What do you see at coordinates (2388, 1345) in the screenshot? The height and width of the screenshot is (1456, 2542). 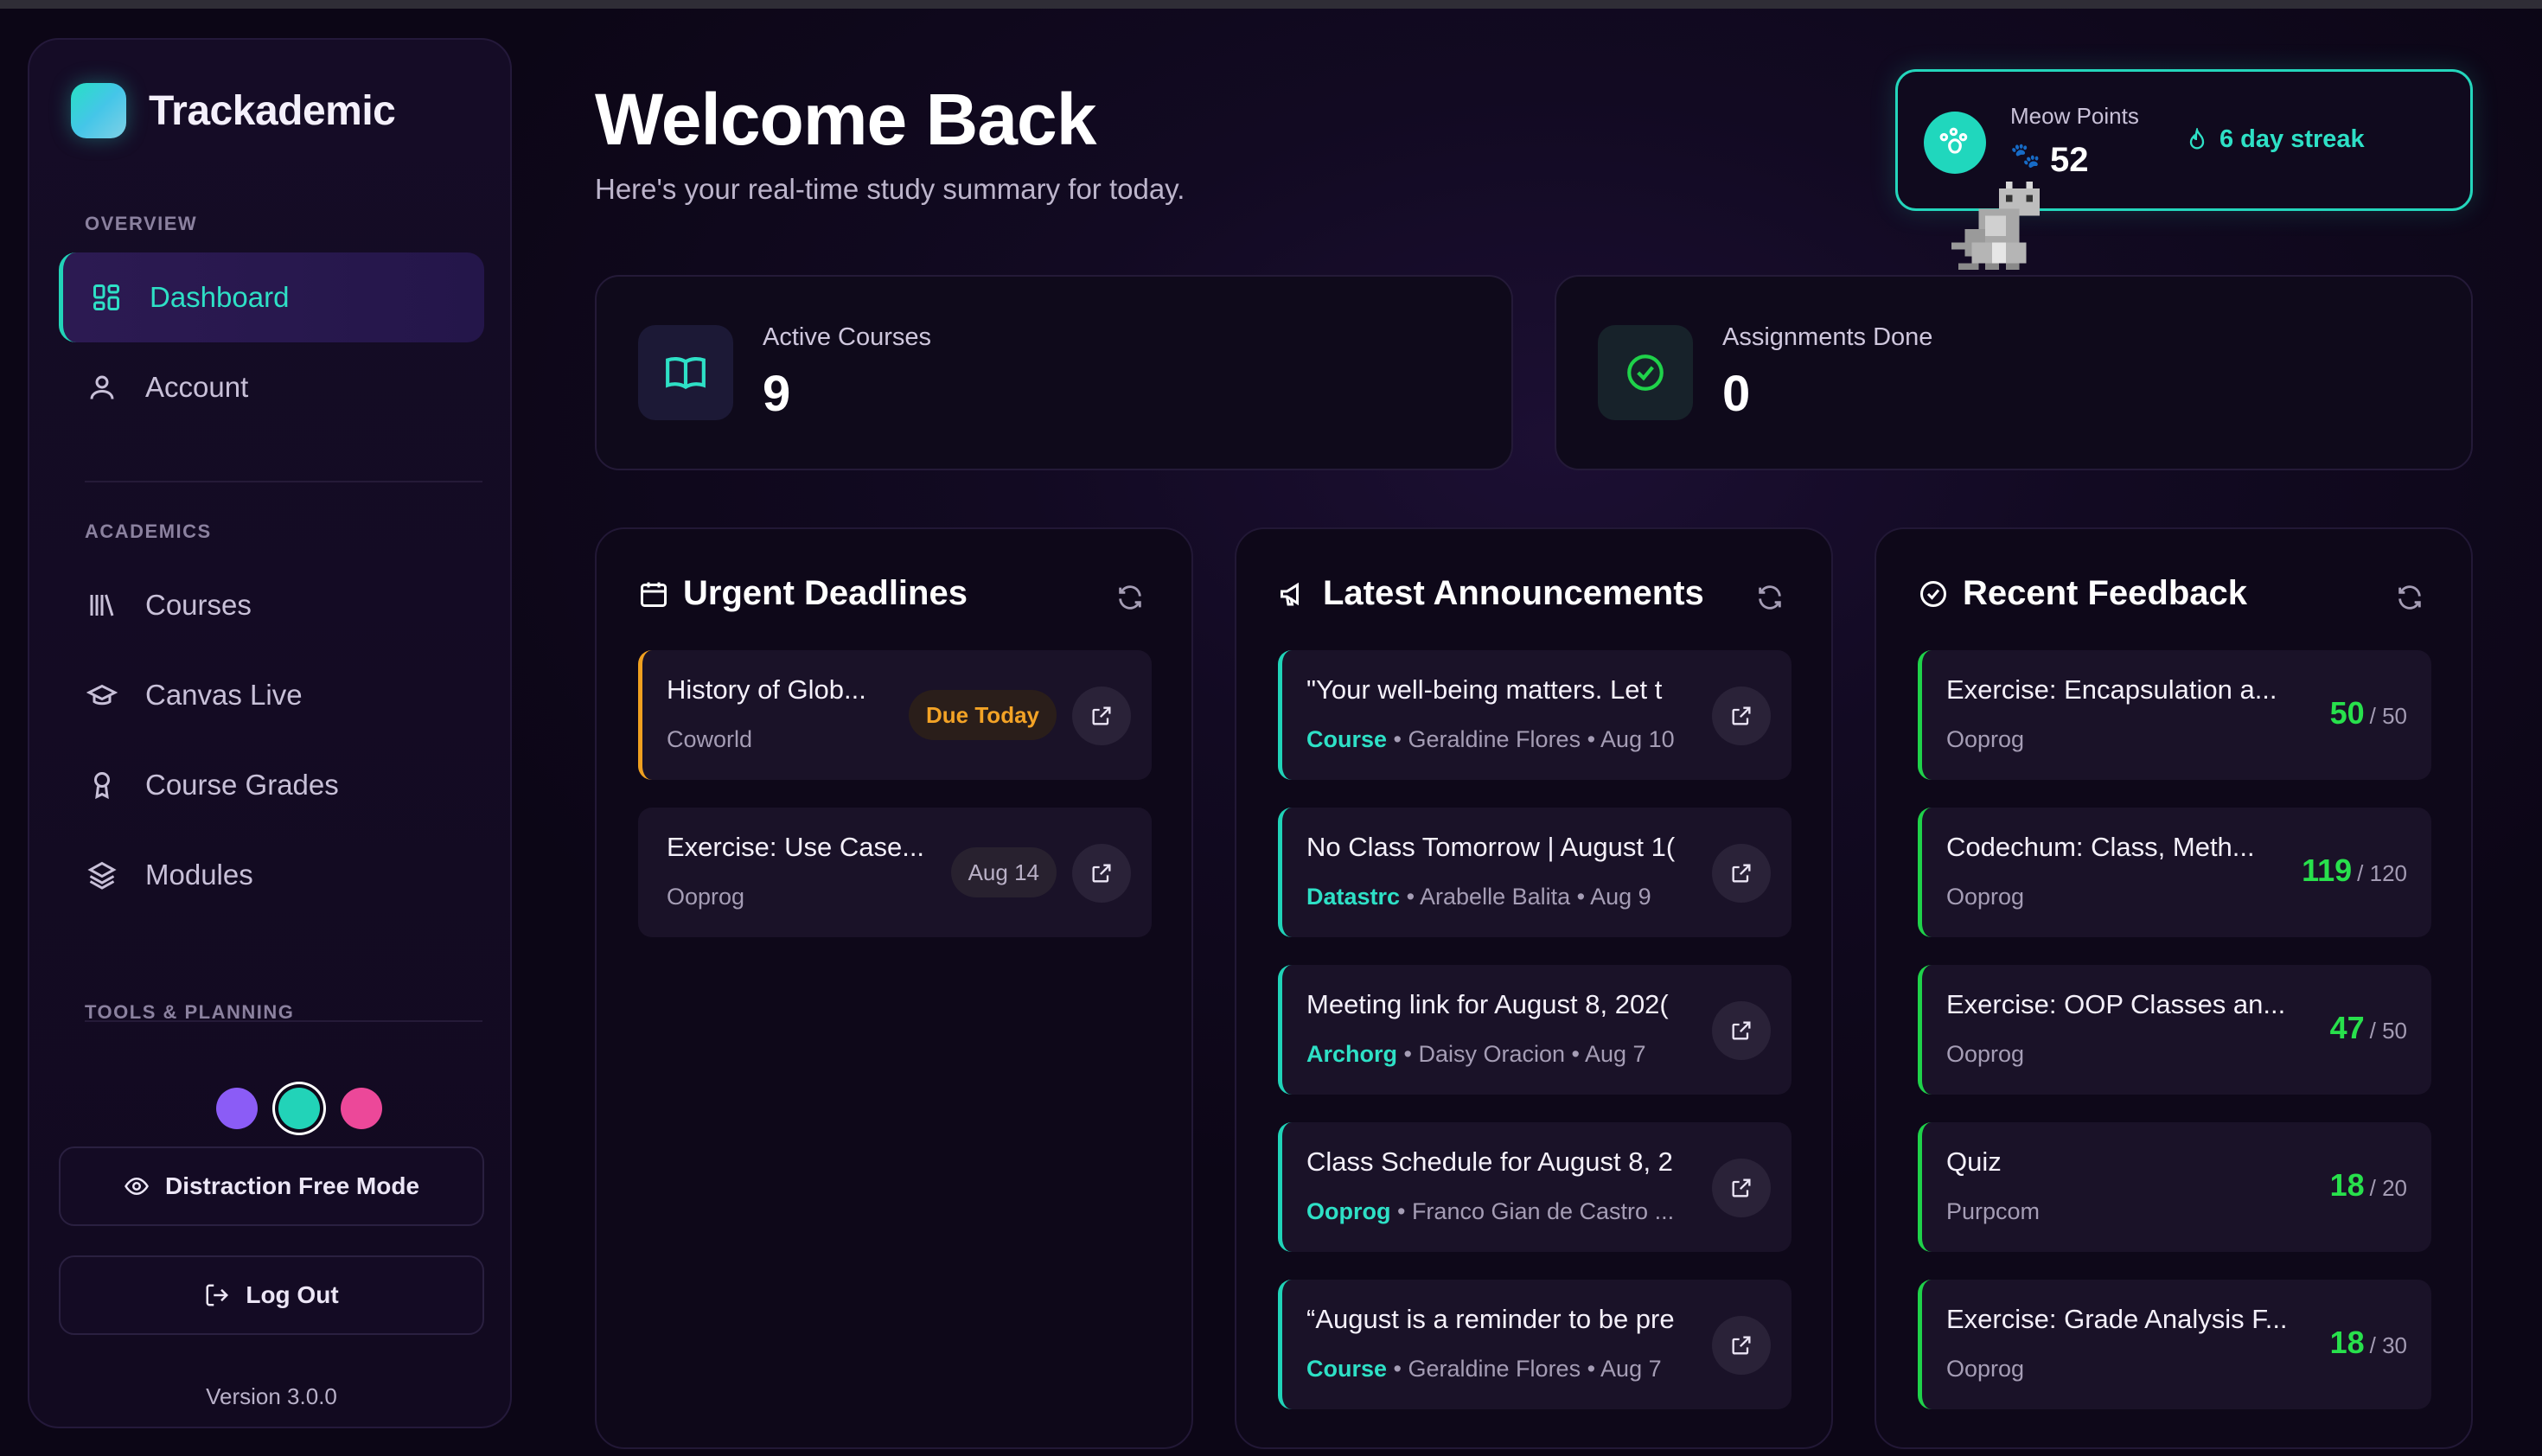 I see `score-total: / 30` at bounding box center [2388, 1345].